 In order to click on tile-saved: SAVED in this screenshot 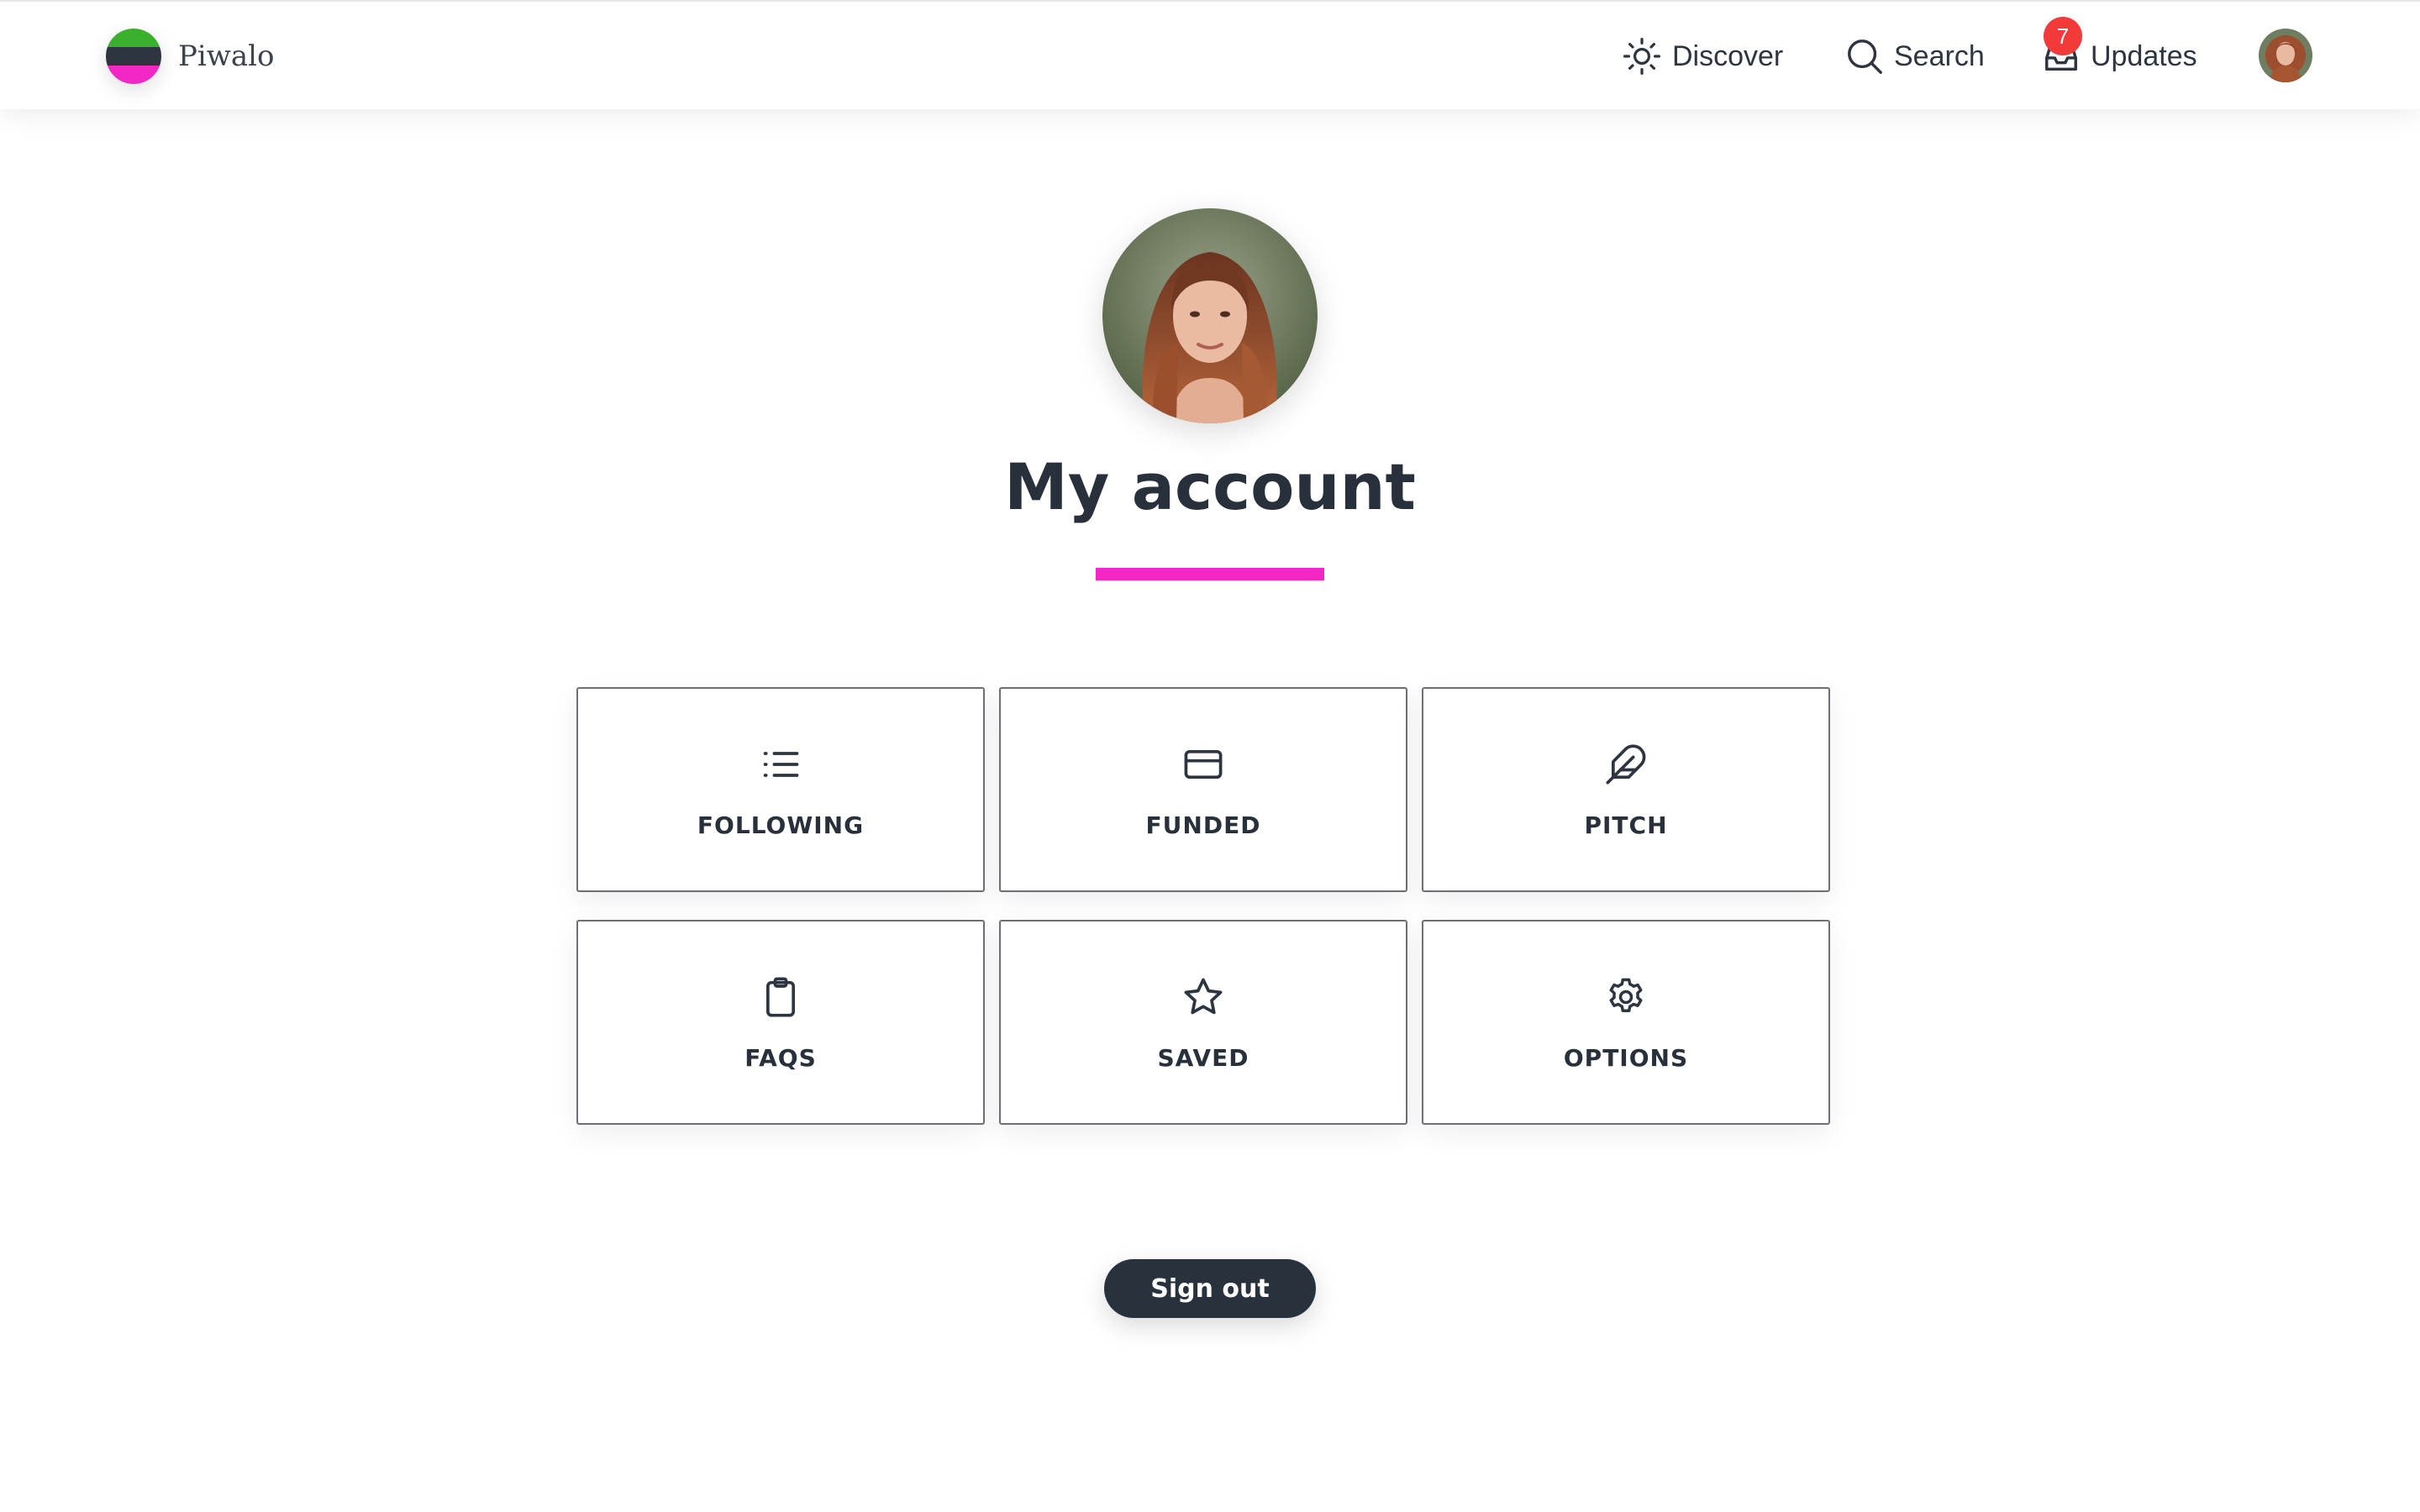, I will do `click(1203, 1022)`.